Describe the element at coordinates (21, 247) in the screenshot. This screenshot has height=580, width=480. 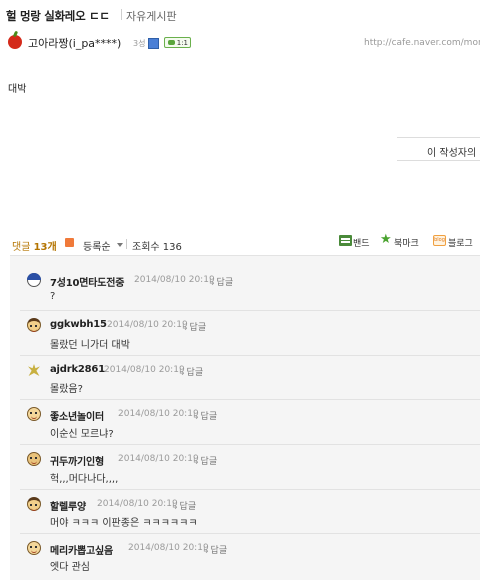
I see `comments-label: 댓글` at that location.